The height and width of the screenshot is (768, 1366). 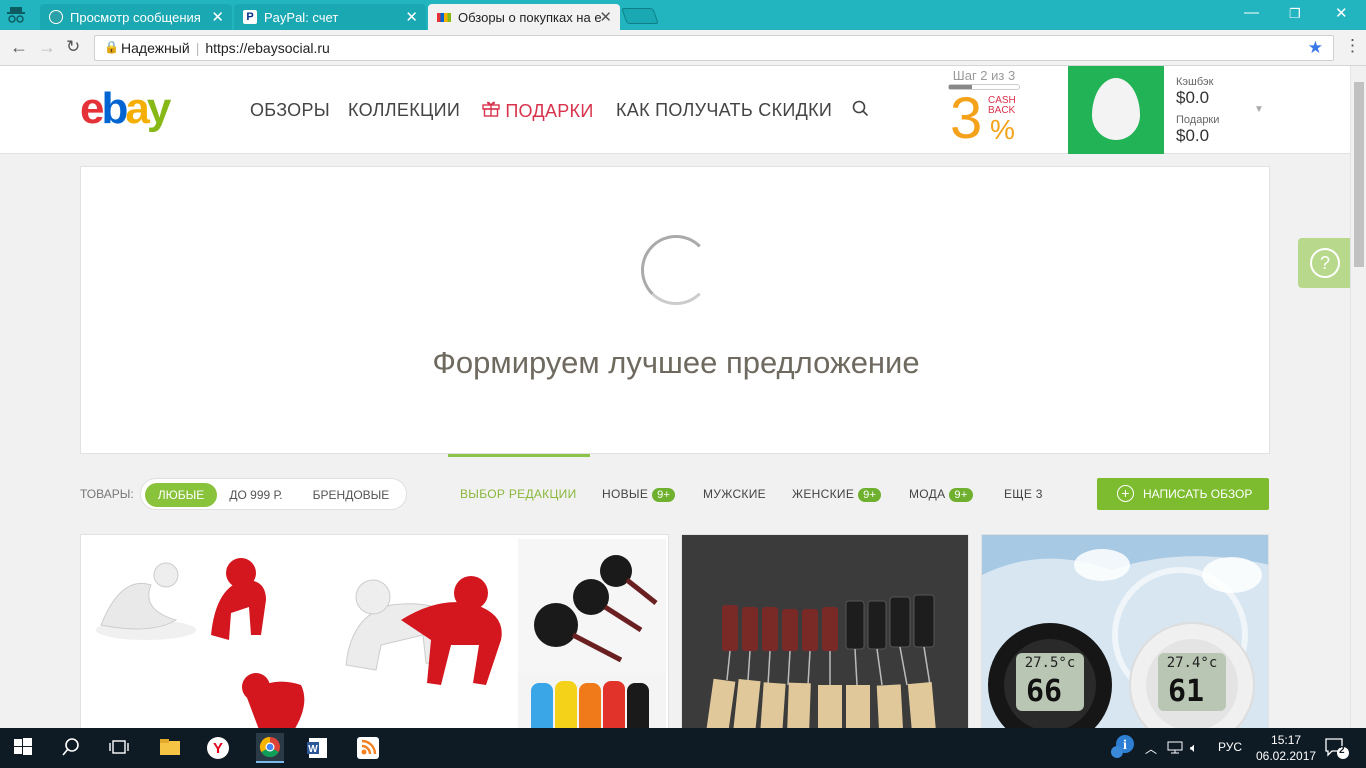 I want to click on product-image-hooks, so click(x=381, y=633).